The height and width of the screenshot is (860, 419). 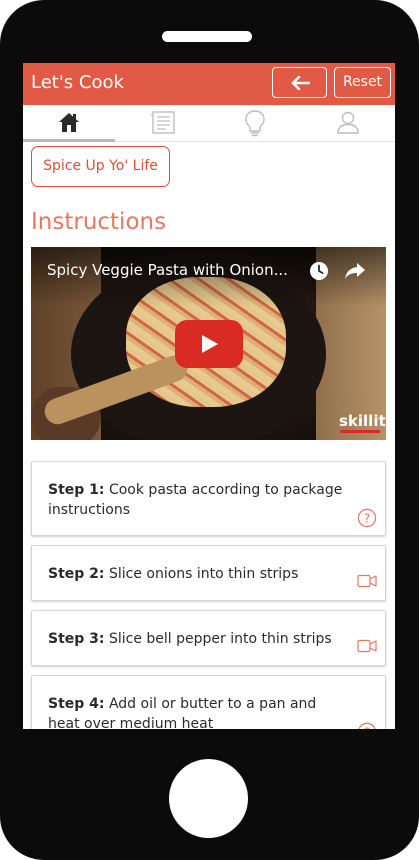 I want to click on step-label: Step 3:, so click(x=76, y=639).